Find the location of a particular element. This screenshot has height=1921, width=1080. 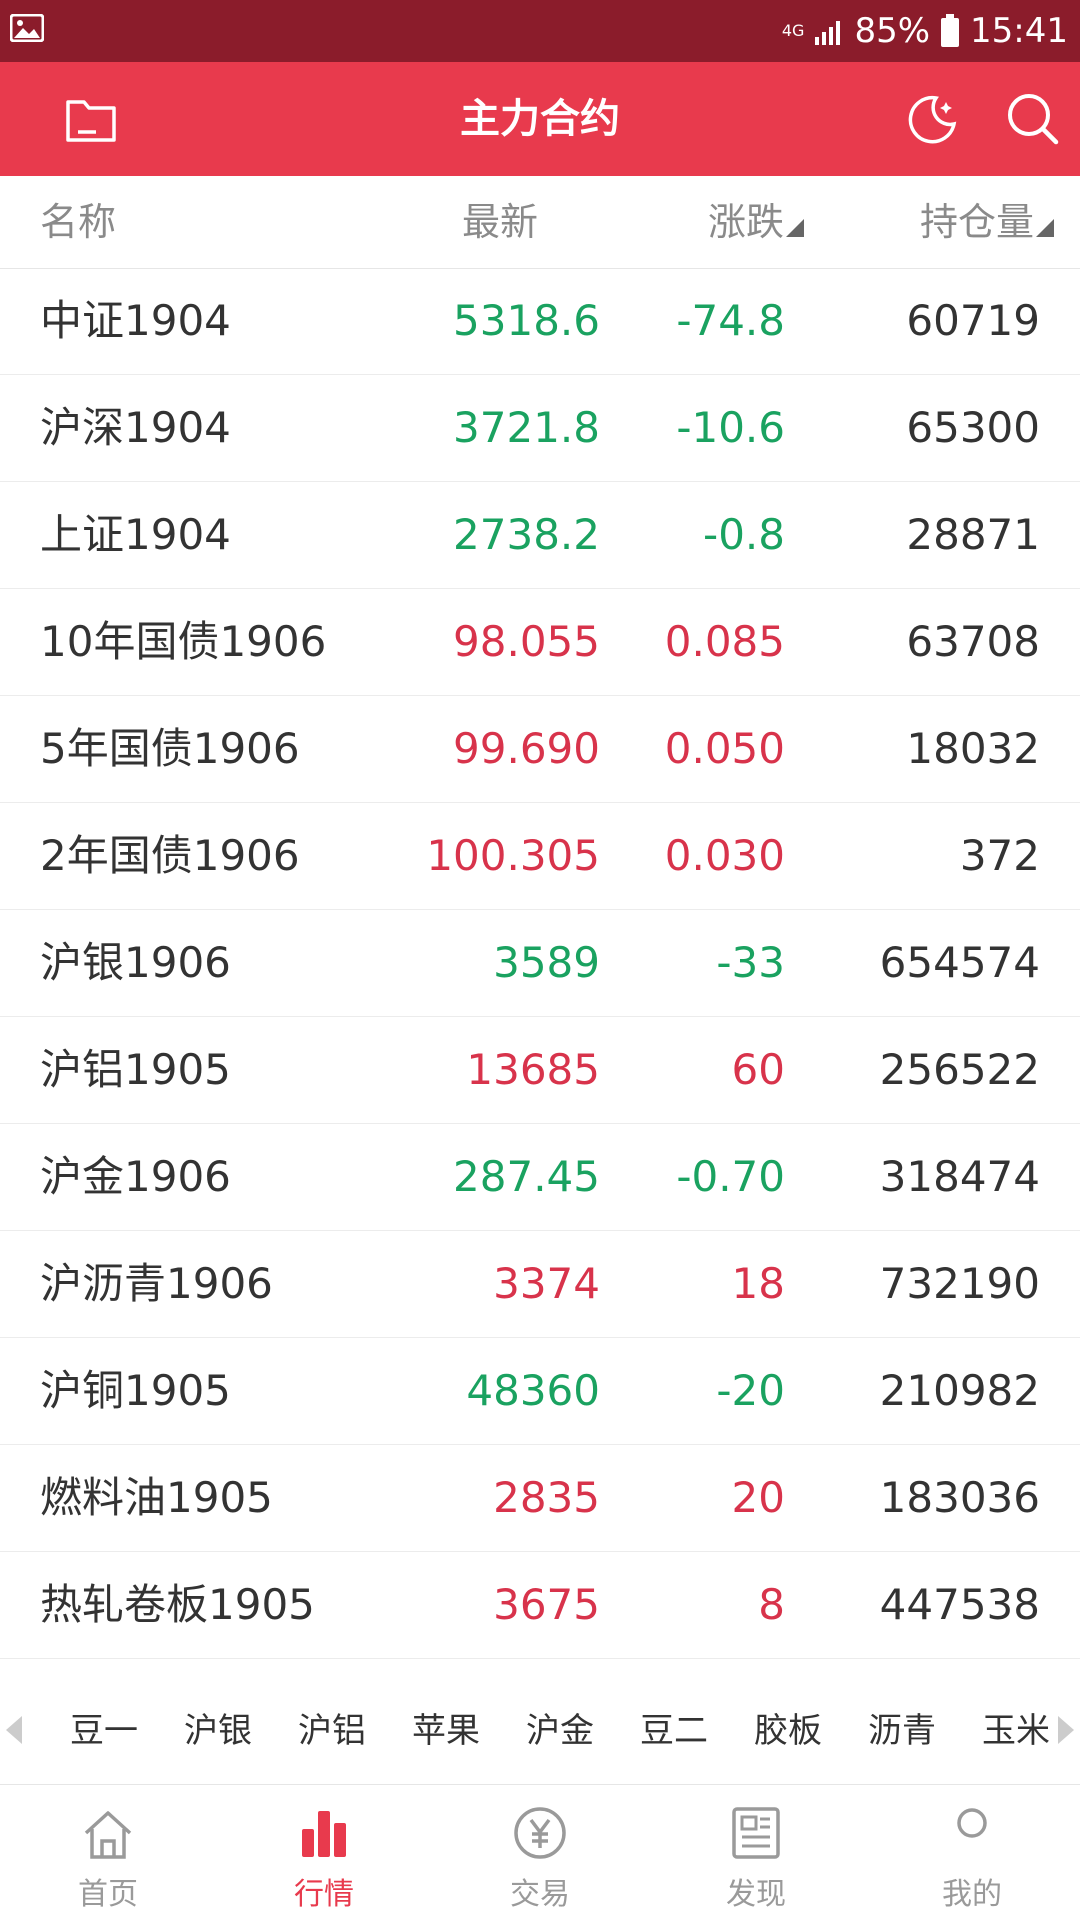

price-change: -74.8 is located at coordinates (730, 320).